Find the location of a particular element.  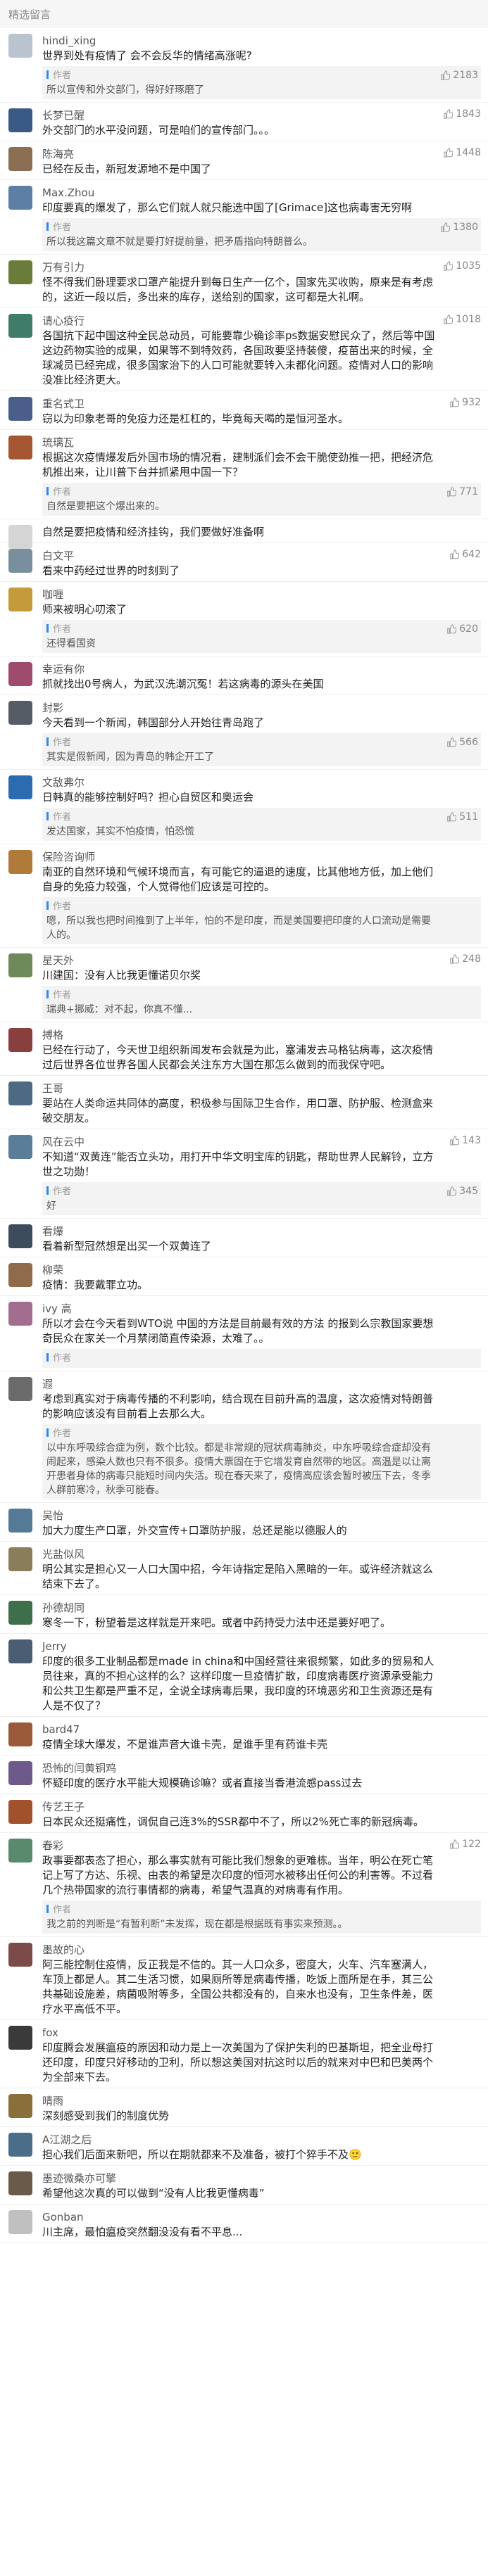

commenter-name: Gonban is located at coordinates (261, 2217).